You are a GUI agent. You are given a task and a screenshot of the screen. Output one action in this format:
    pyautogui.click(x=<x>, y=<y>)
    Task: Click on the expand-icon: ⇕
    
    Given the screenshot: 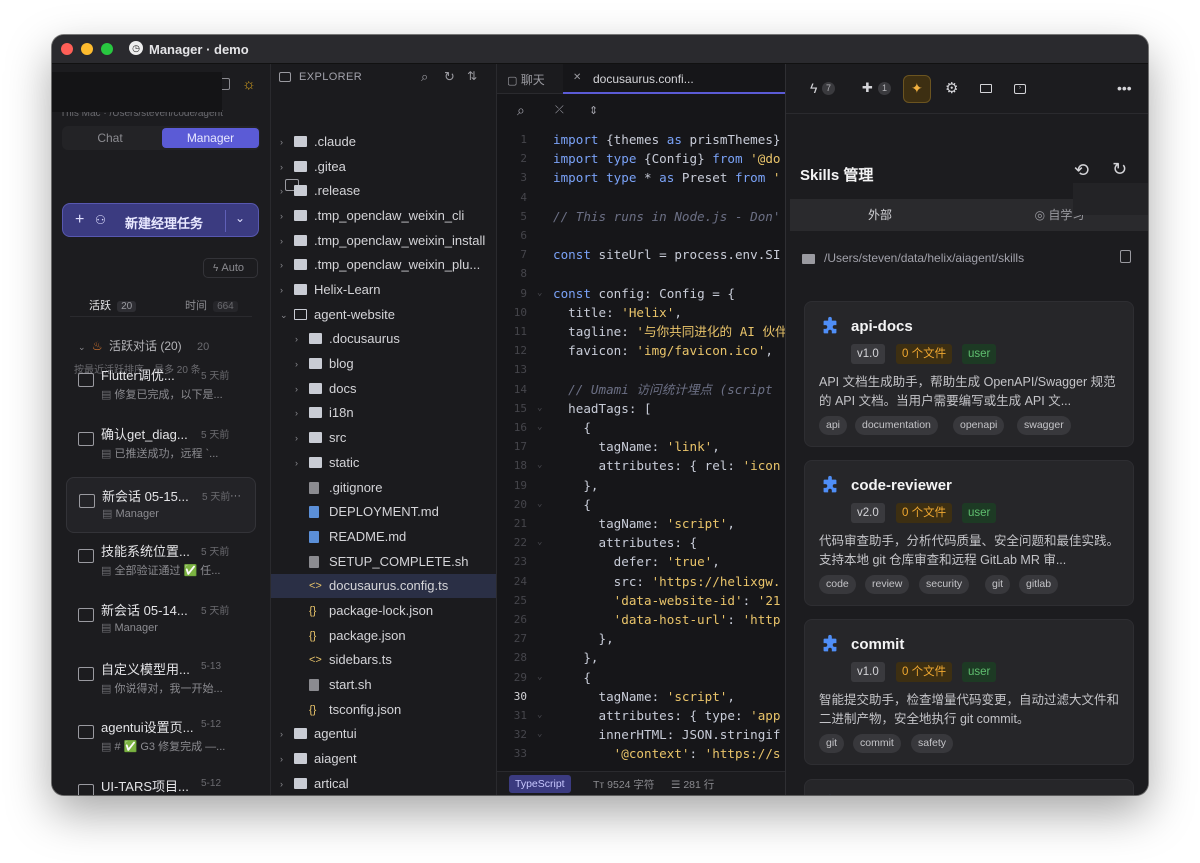 What is the action you would take?
    pyautogui.click(x=593, y=110)
    